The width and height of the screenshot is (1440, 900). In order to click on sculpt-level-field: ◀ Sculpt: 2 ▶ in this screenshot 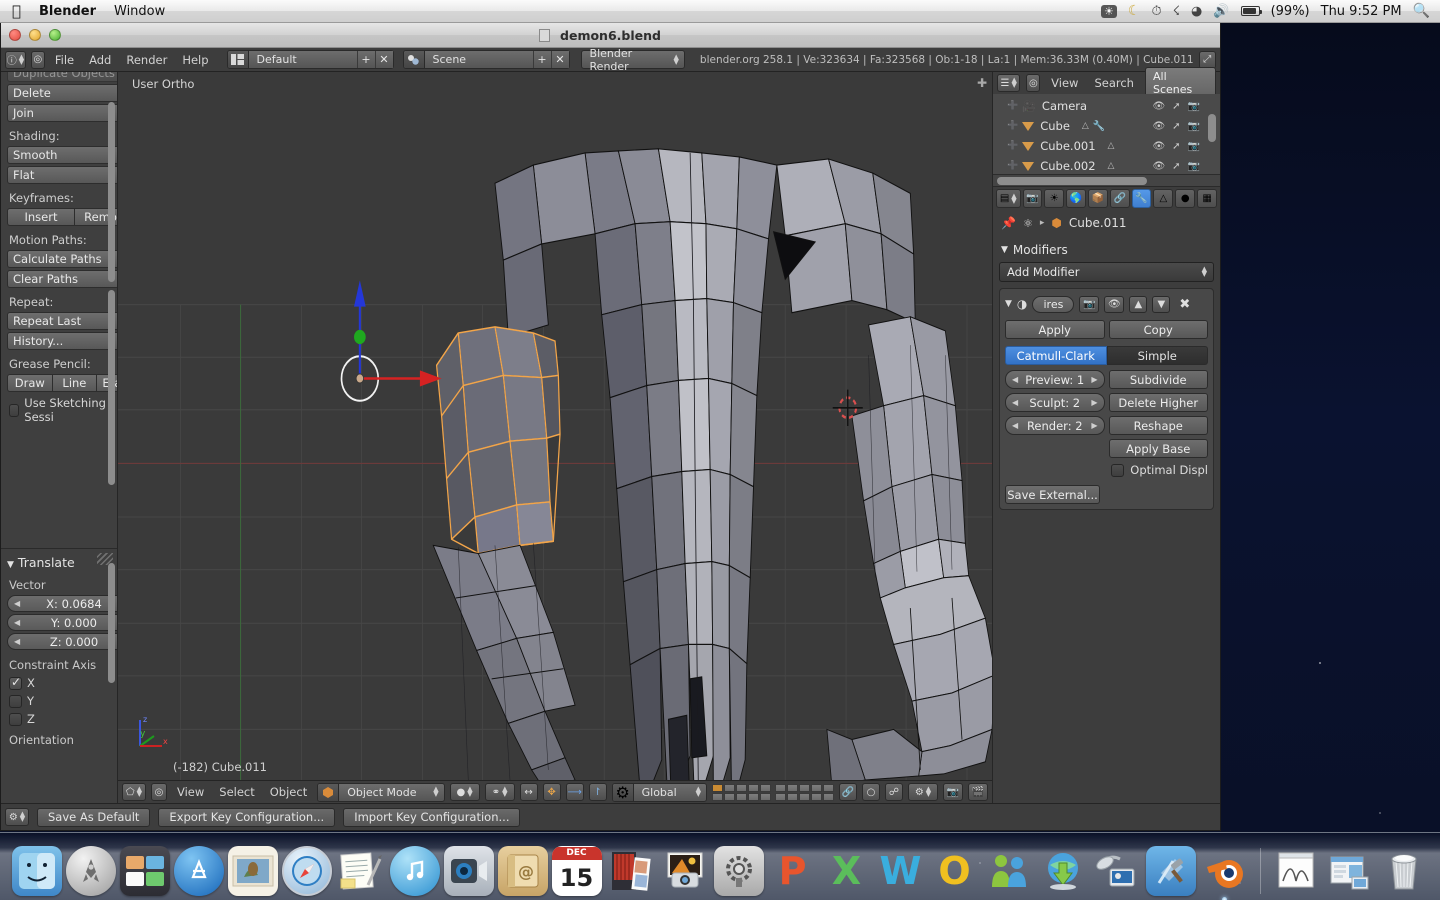, I will do `click(1055, 402)`.